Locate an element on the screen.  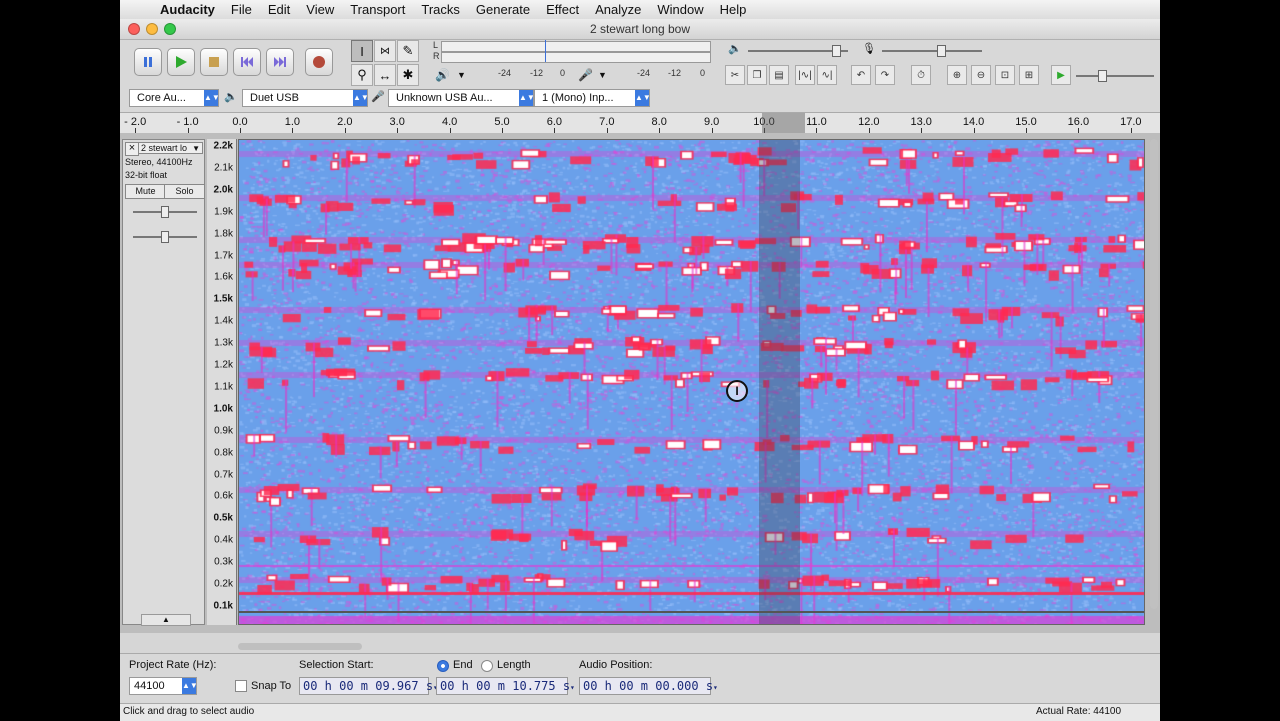
selection-end-field: 00 h 00 m 10.775 s▾ is located at coordinates (505, 686).